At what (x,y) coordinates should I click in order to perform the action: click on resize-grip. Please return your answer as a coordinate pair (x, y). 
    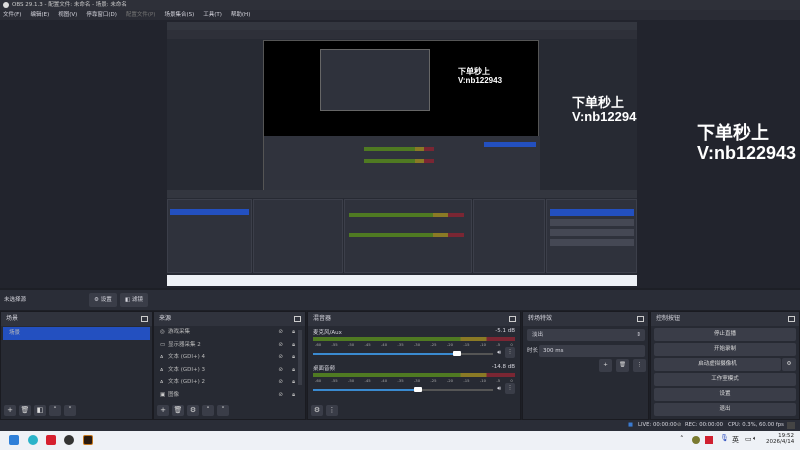
    Looking at the image, I should click on (791, 425).